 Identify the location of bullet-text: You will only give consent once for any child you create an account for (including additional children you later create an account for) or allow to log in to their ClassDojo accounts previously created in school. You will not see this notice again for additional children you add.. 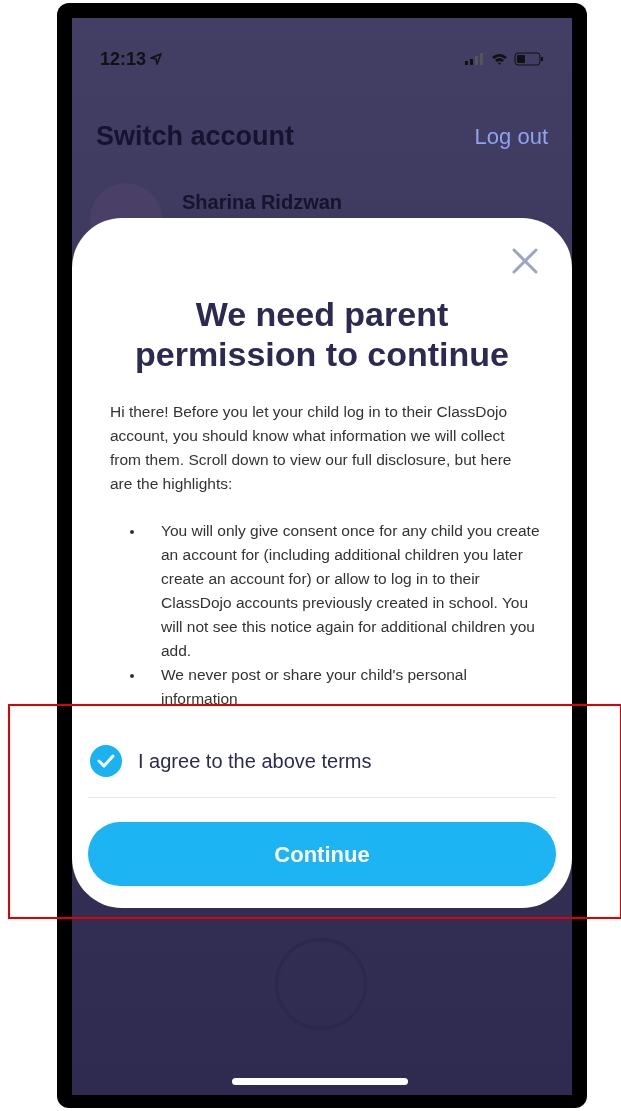
(351, 591).